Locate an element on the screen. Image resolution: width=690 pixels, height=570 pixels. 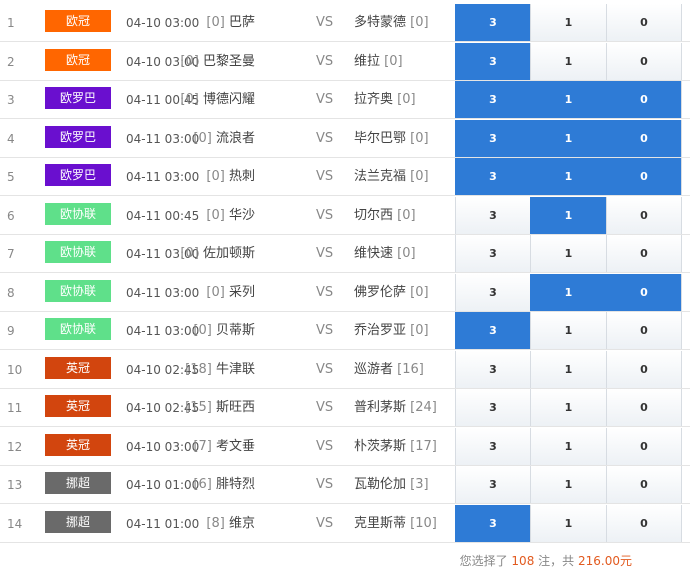
away-name: 毕尔巴鄂 is located at coordinates (380, 138).